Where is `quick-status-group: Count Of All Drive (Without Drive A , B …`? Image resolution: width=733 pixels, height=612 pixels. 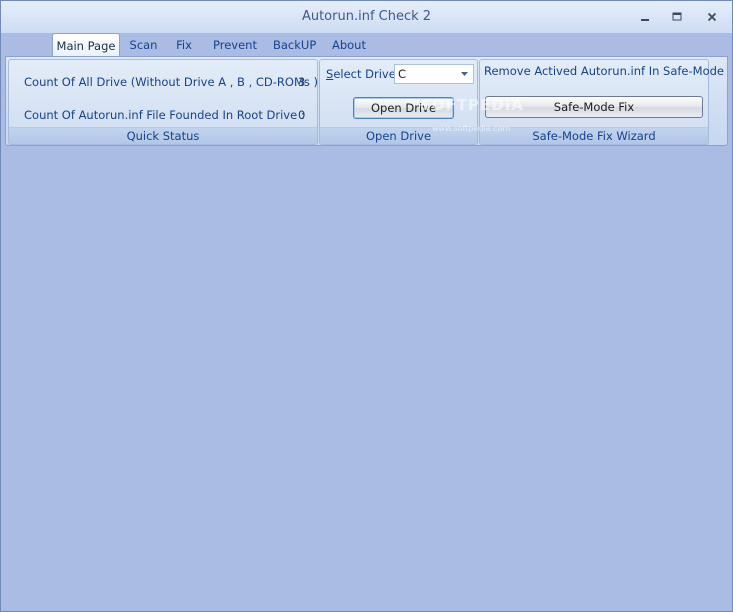 quick-status-group: Count Of All Drive (Without Drive A , B … is located at coordinates (167, 102).